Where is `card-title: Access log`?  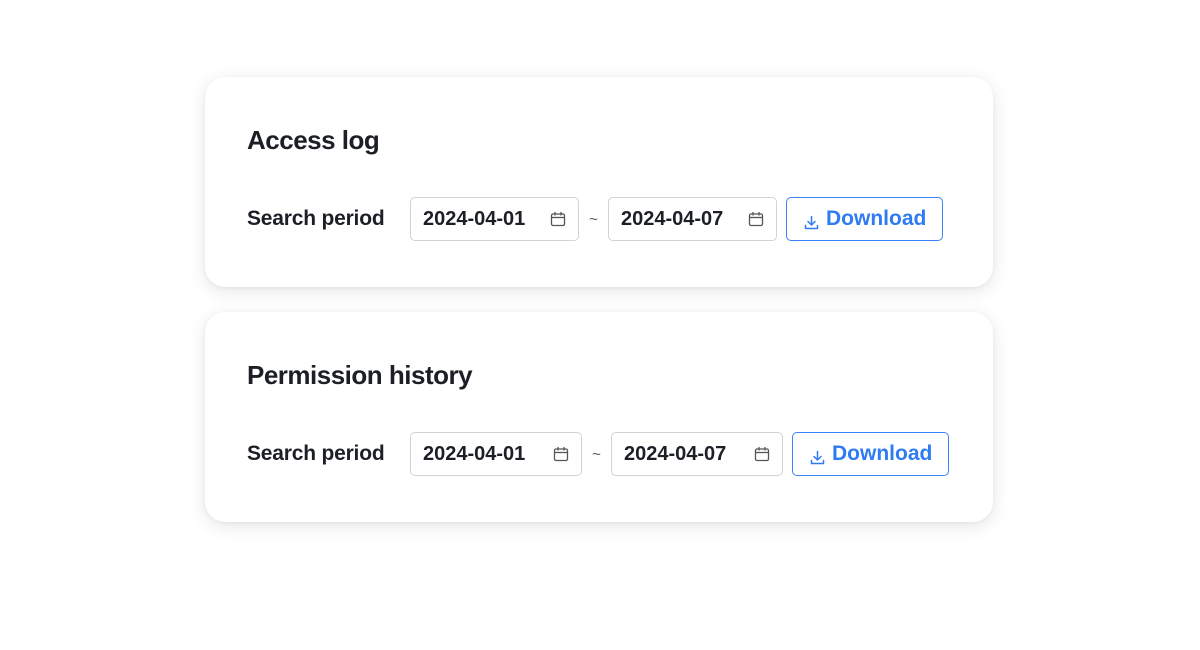 card-title: Access log is located at coordinates (313, 140).